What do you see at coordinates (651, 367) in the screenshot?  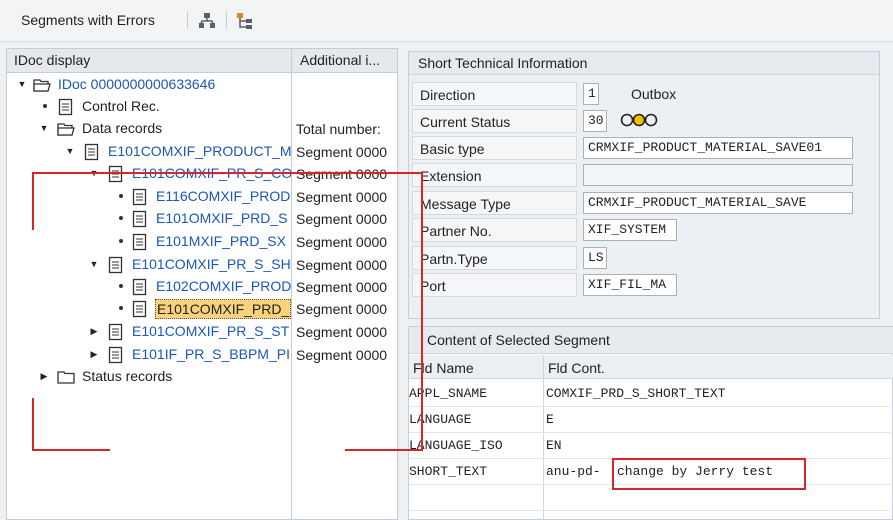 I see `segment-grid-header` at bounding box center [651, 367].